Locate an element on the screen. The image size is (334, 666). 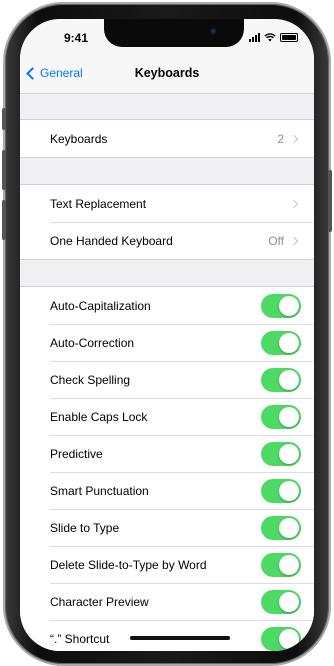
row-label: Slide to Type is located at coordinates (85, 527).